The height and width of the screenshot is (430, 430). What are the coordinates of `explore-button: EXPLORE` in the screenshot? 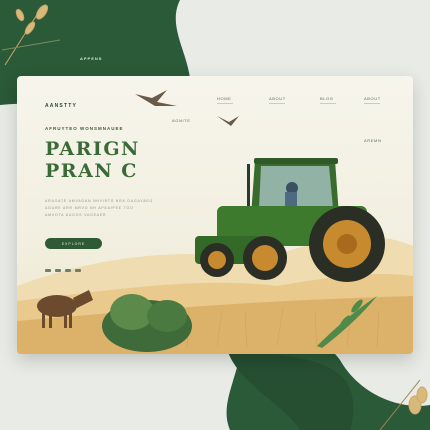 It's located at (73, 243).